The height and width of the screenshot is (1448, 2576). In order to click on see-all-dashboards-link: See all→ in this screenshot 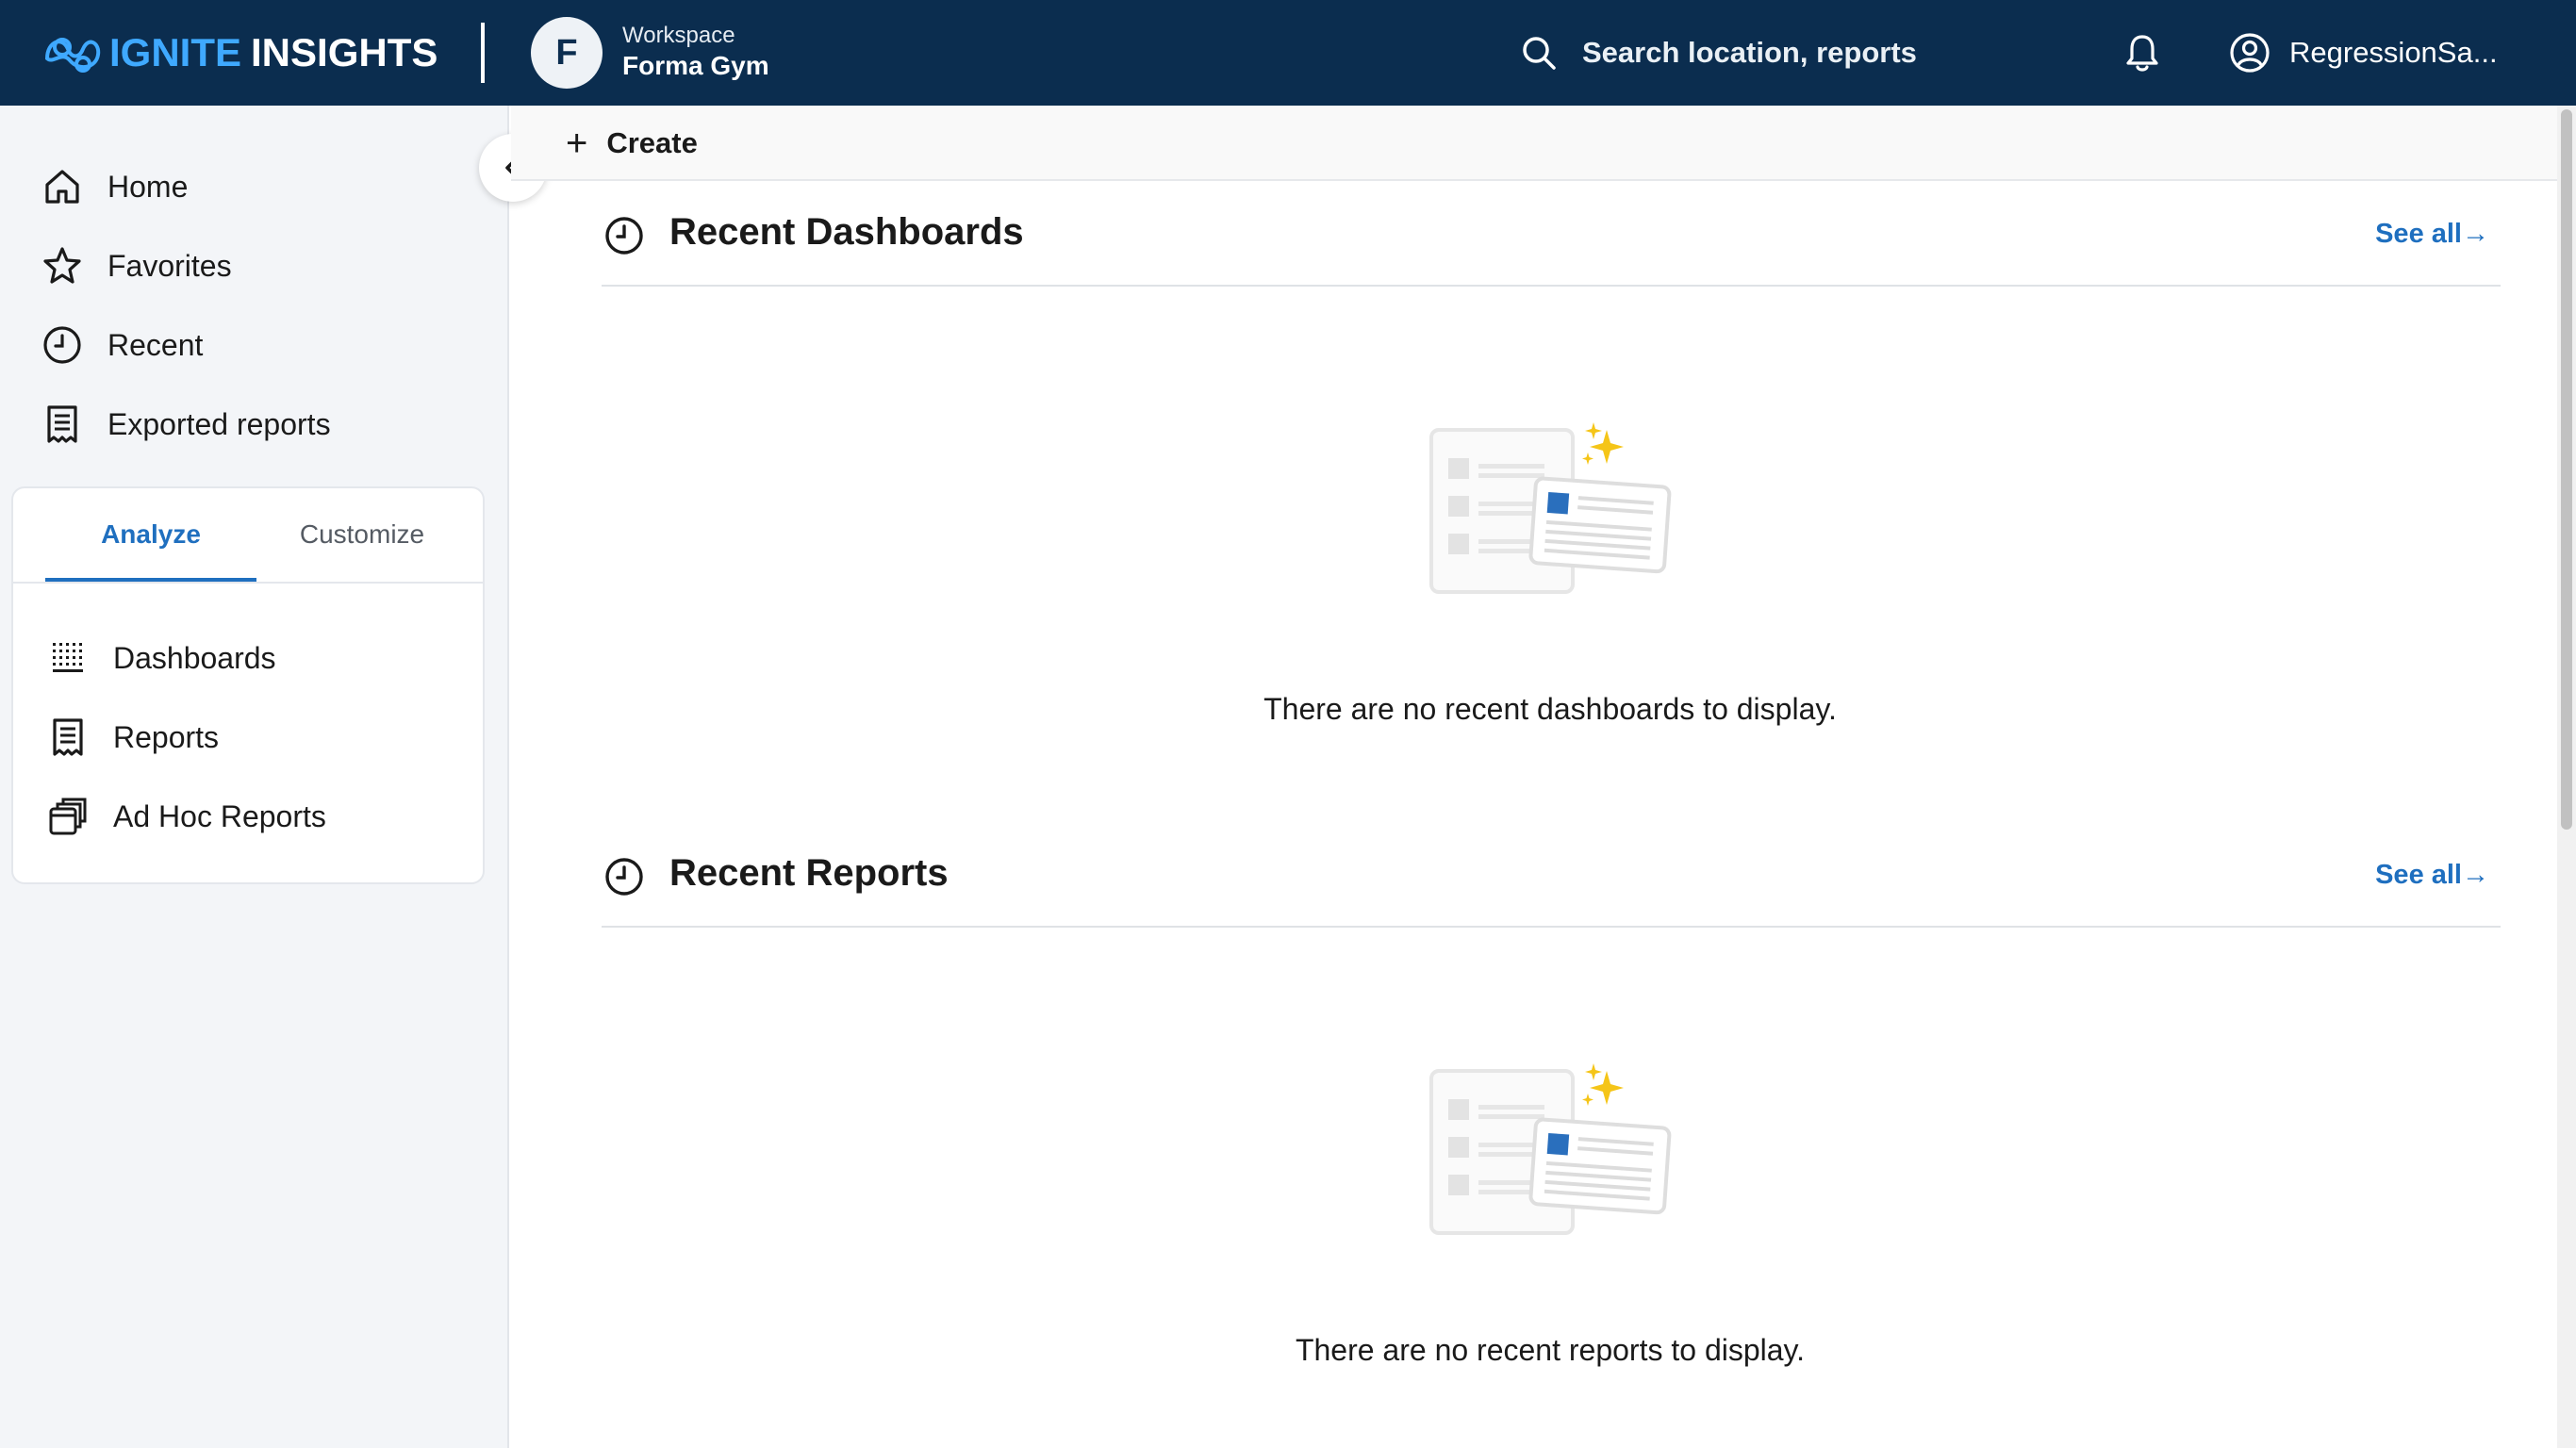, I will do `click(2432, 234)`.